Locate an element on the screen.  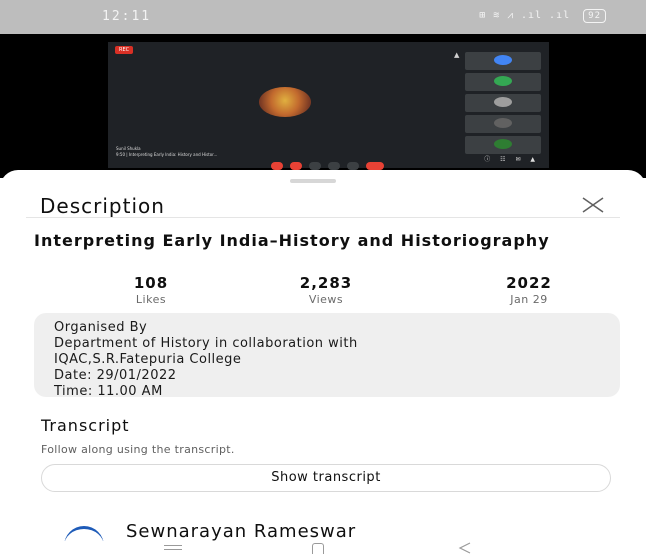
status-icons: ⊞ ≋ ⩘ .ıl .ıl 92 is located at coordinates (542, 16).